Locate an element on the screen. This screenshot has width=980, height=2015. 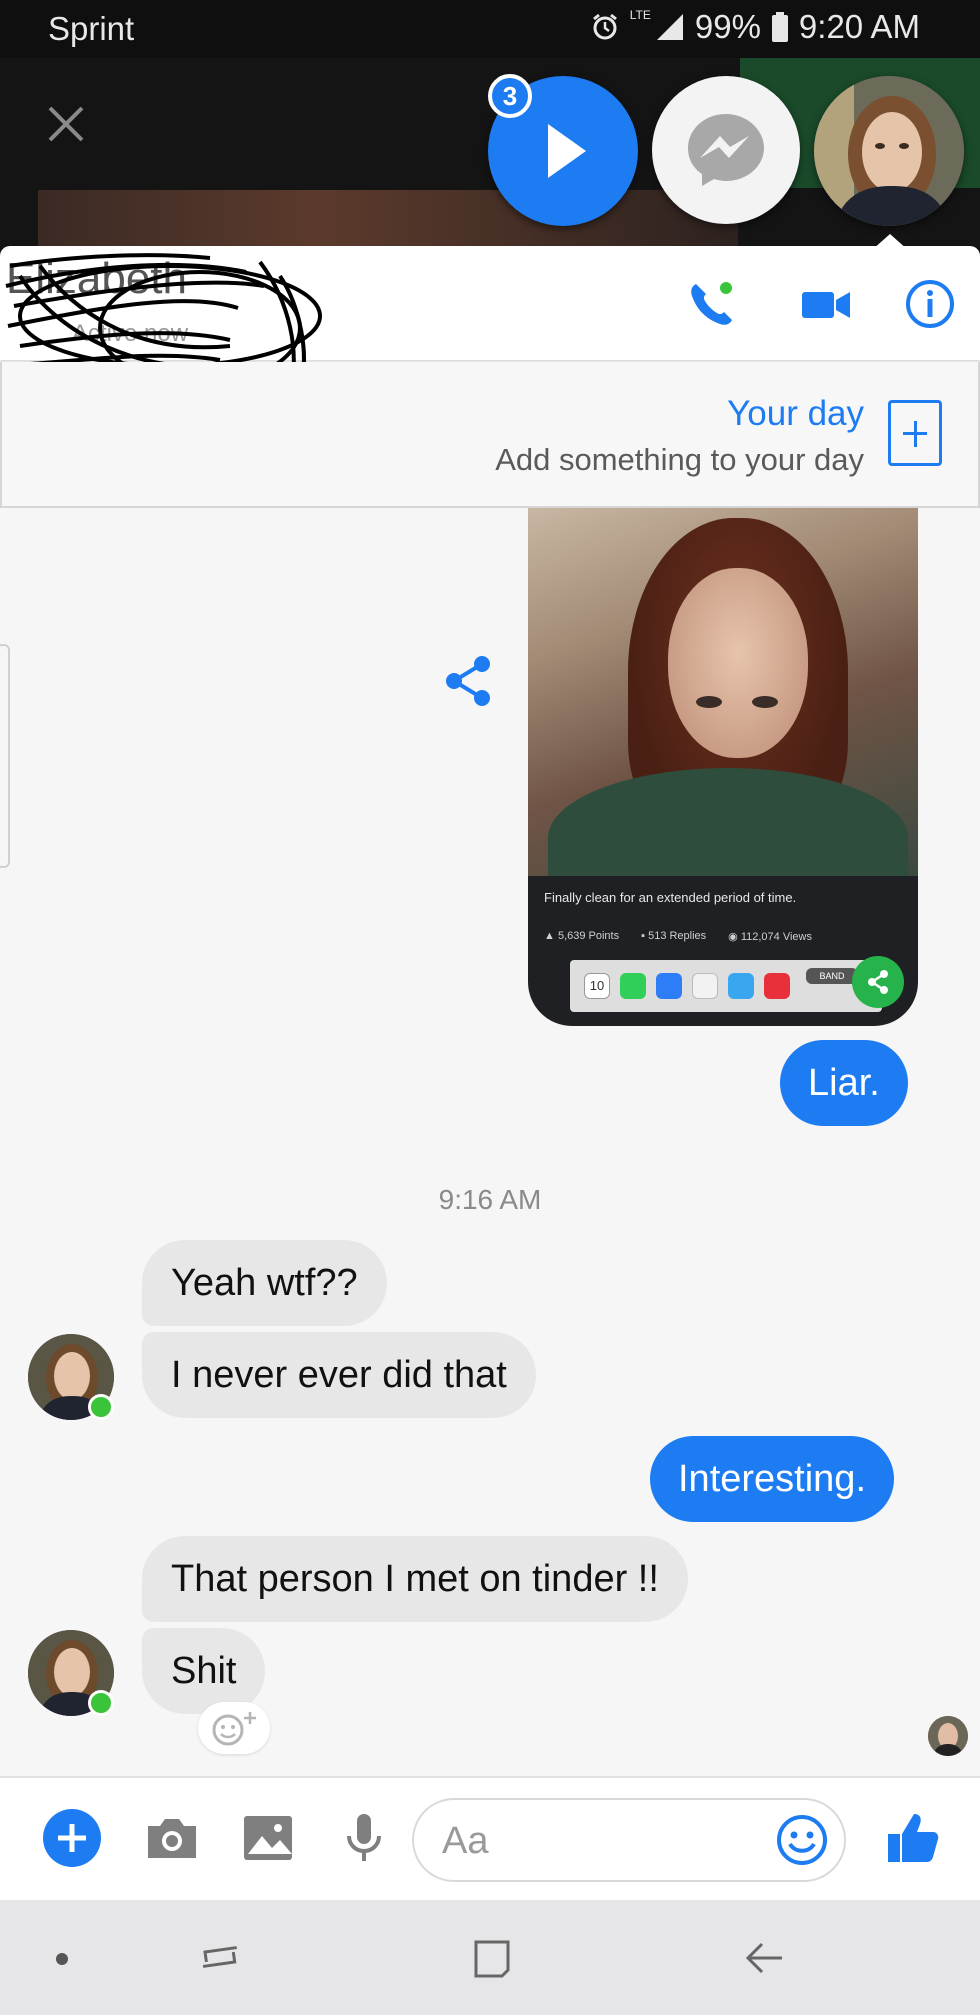
message-composer: Aa is located at coordinates (490, 1838).